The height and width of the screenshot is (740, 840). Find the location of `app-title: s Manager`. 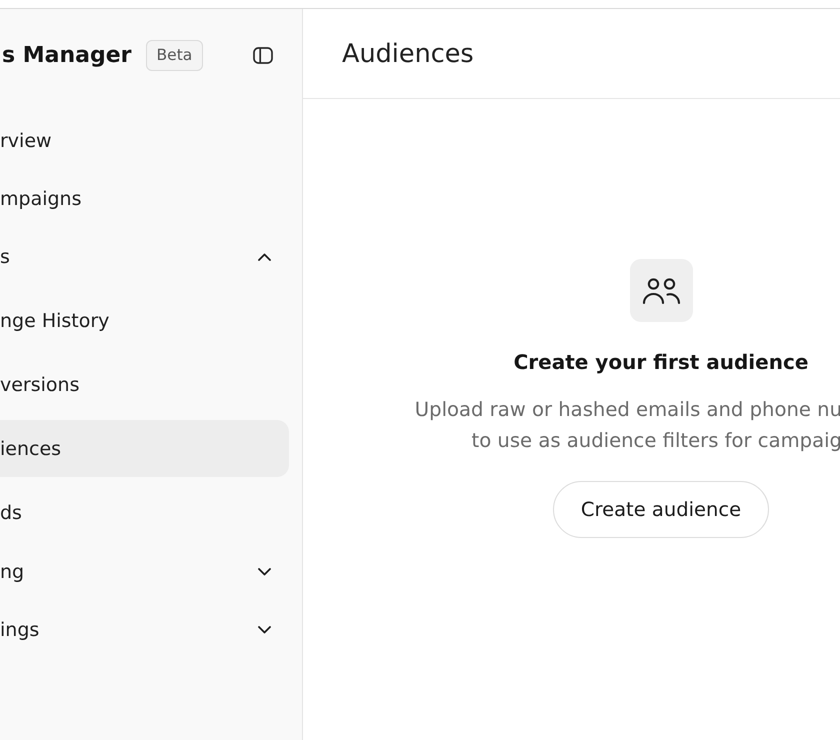

app-title: s Manager is located at coordinates (67, 55).